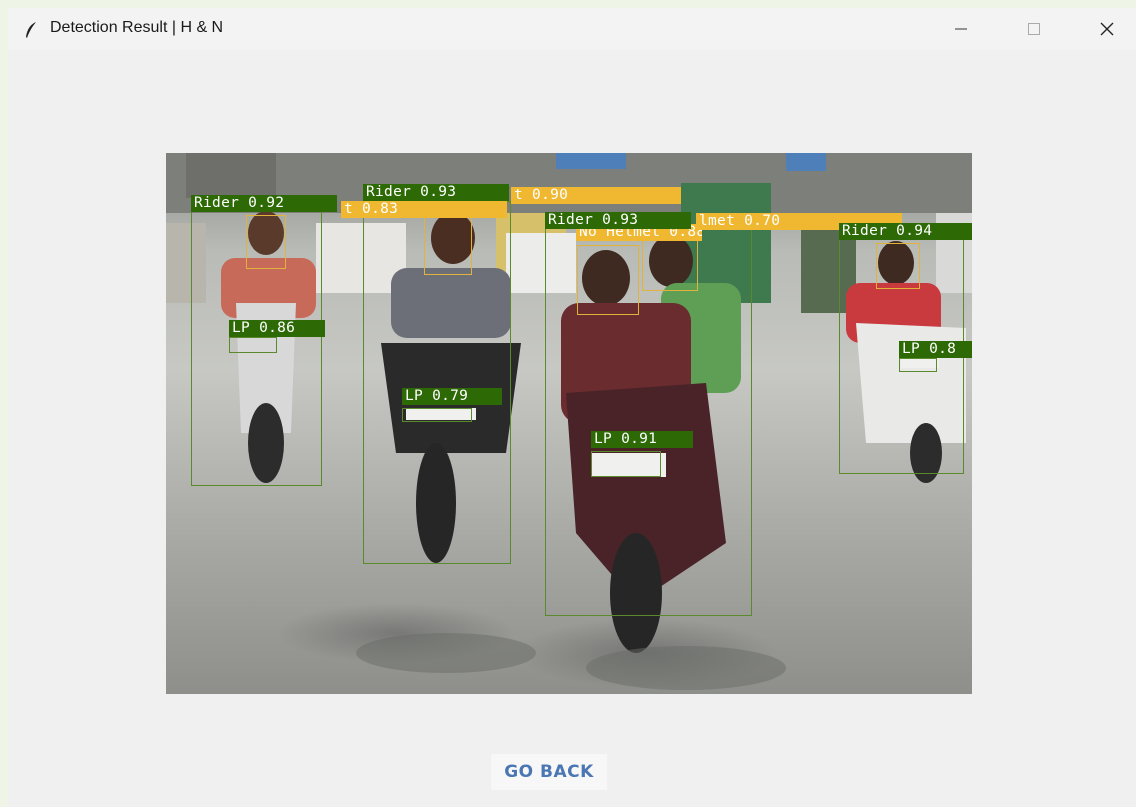 This screenshot has width=1136, height=807. I want to click on feather-icon, so click(31, 30).